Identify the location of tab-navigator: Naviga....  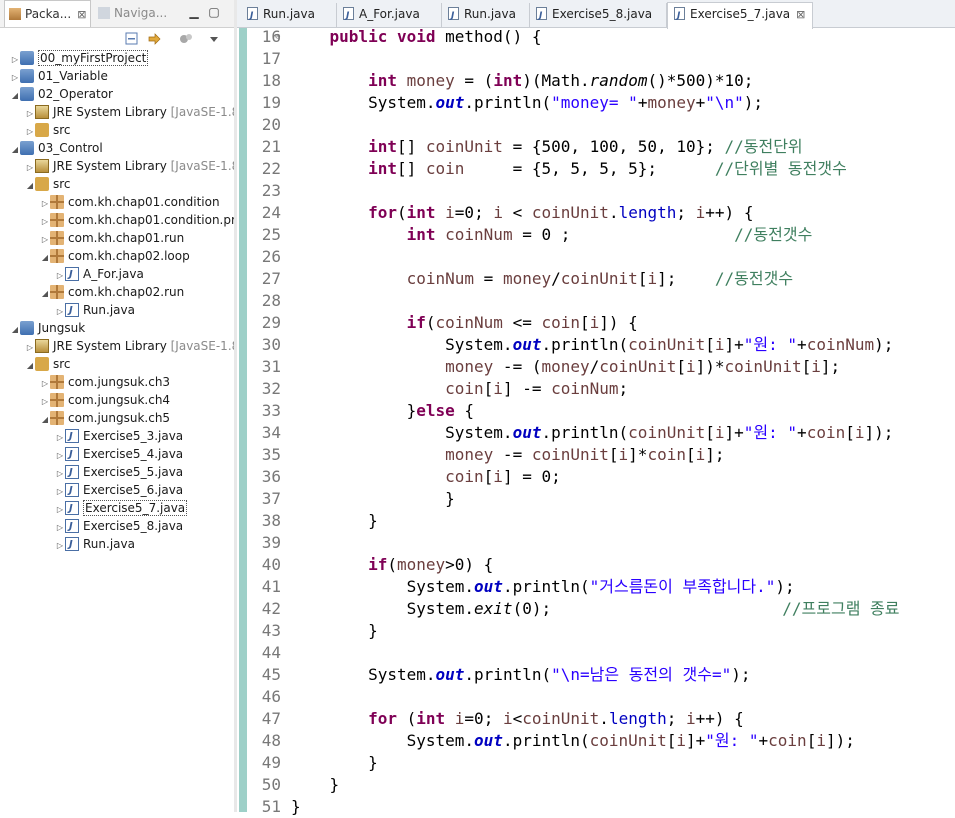
(132, 13).